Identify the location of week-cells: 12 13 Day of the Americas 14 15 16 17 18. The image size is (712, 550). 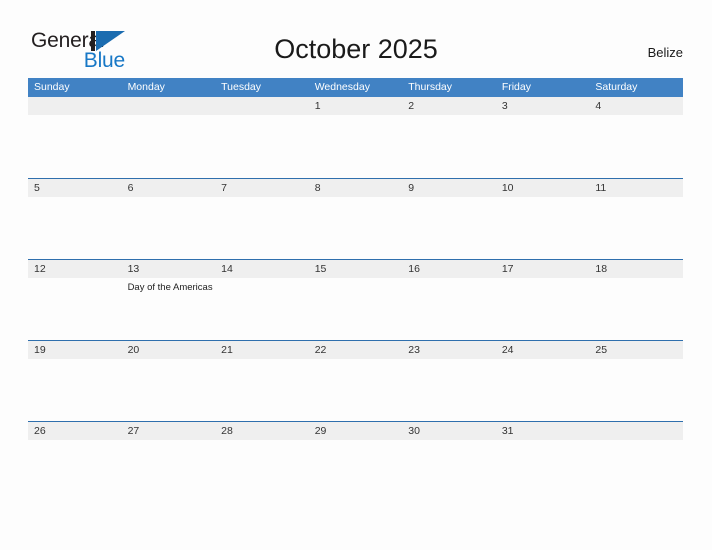
(355, 300).